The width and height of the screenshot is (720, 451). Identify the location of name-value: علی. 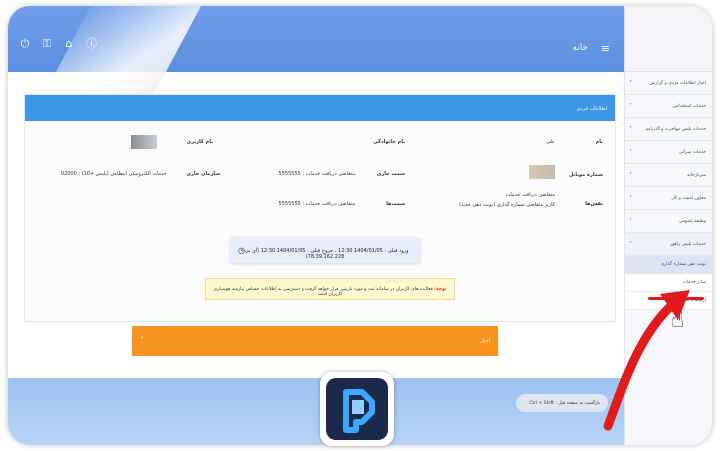
(550, 142).